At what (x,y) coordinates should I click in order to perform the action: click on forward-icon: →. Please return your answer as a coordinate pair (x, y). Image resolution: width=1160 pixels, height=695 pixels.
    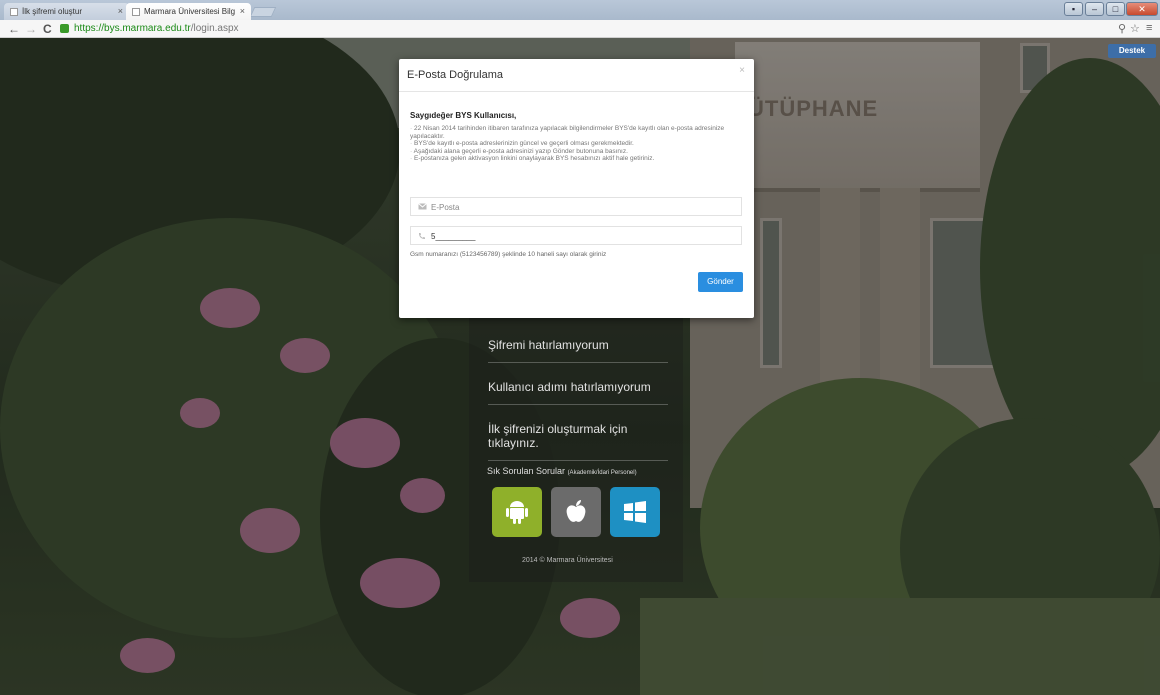
    Looking at the image, I should click on (31, 29).